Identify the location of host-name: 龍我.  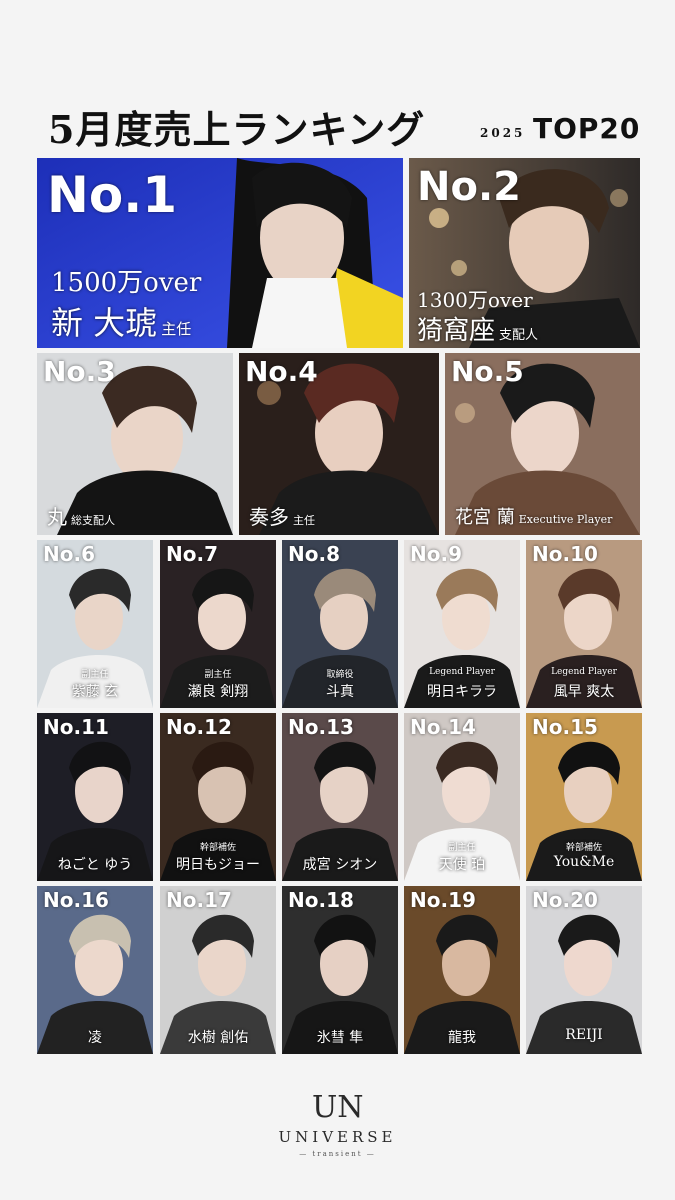
(462, 1038).